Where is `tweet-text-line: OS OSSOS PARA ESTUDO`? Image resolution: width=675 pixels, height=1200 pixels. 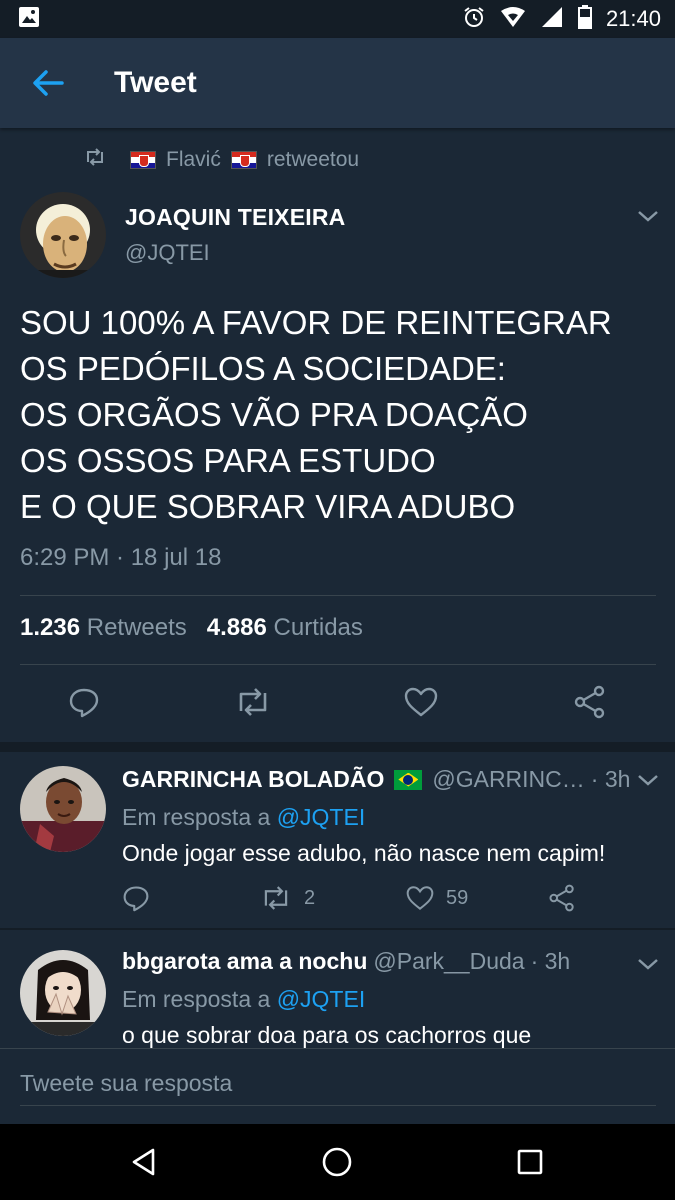
tweet-text-line: OS OSSOS PARA ESTUDO is located at coordinates (228, 460).